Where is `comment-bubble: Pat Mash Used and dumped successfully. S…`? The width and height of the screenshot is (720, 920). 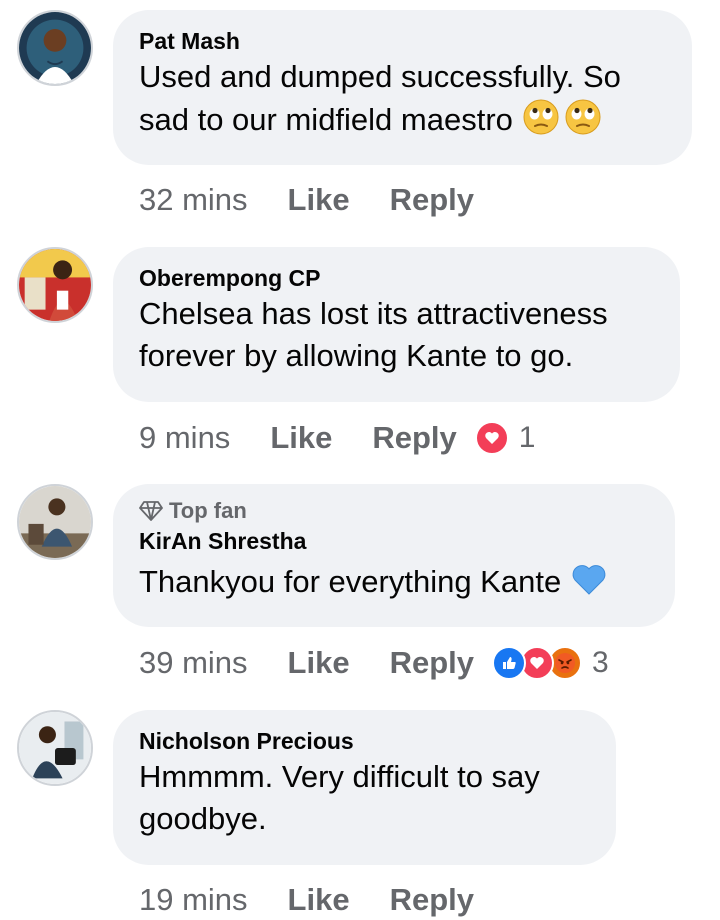 comment-bubble: Pat Mash Used and dumped successfully. S… is located at coordinates (402, 87).